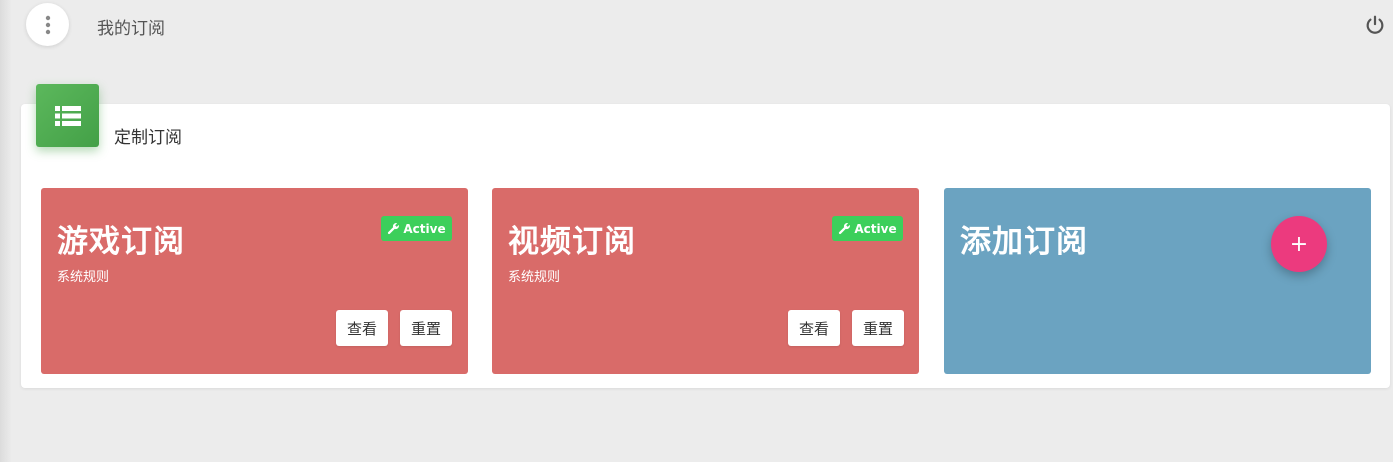 This screenshot has width=1393, height=462. I want to click on list-icon, so click(67, 115).